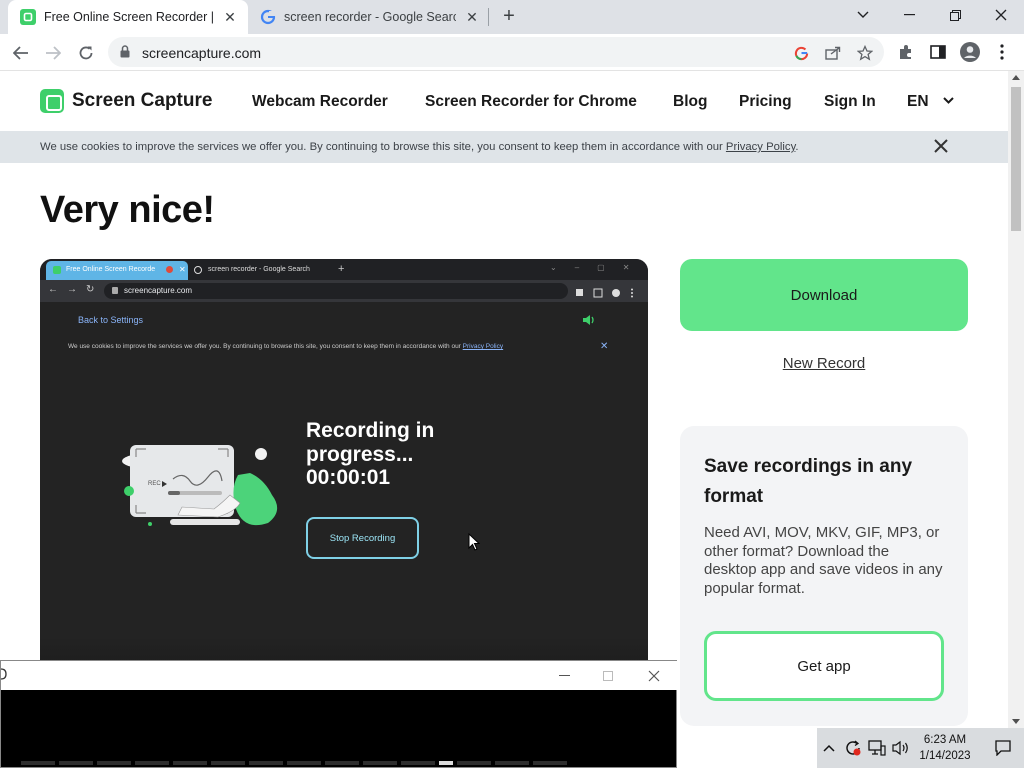 This screenshot has height=769, width=1024. I want to click on show-hidden-icons-chevron-icon, so click(829, 748).